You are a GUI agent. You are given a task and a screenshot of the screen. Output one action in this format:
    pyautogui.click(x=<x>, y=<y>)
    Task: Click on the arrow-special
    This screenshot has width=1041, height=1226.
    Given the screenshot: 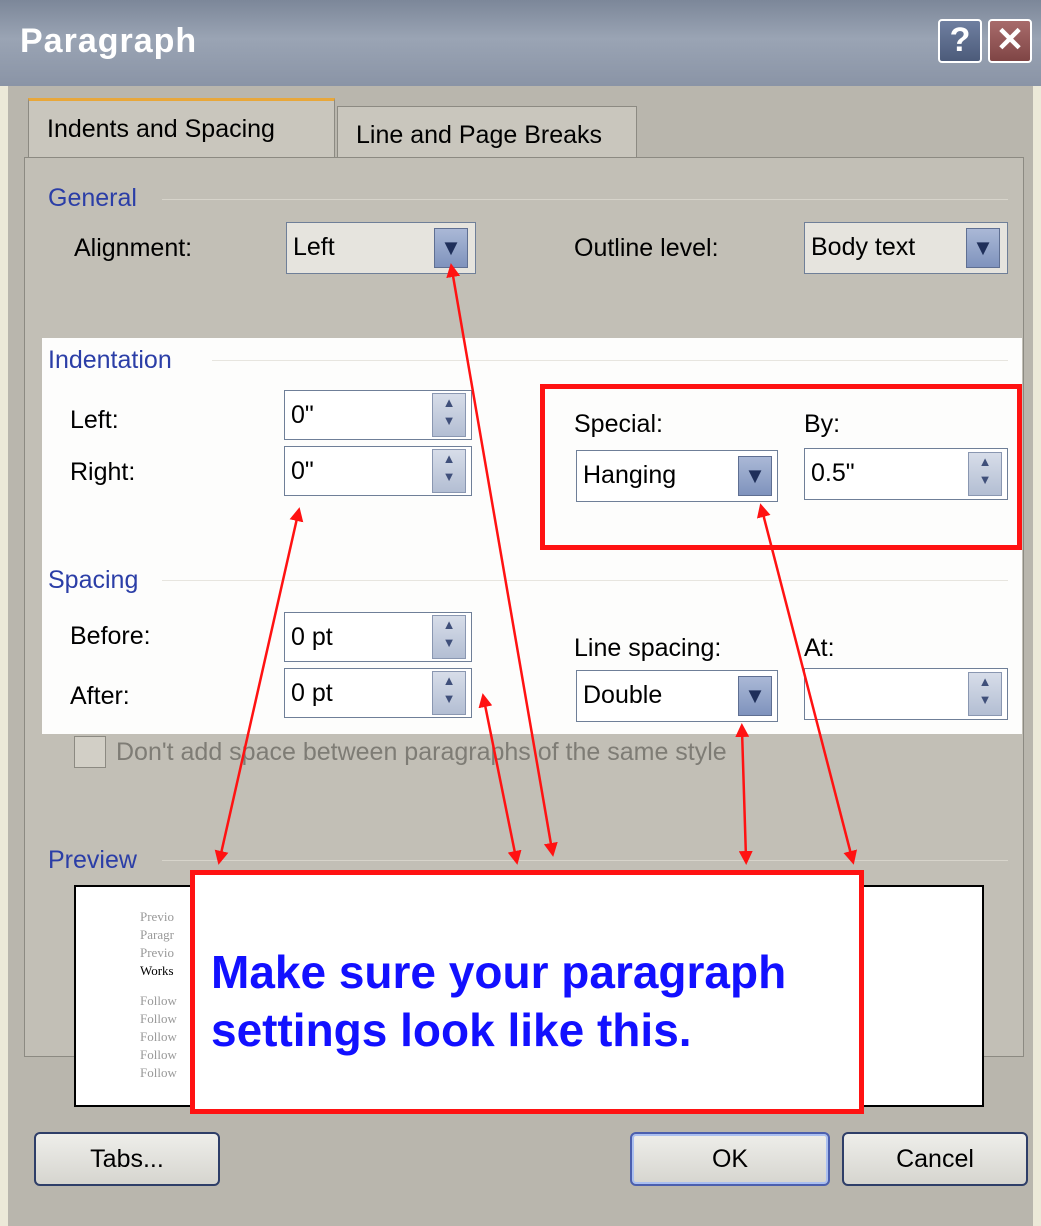 What is the action you would take?
    pyautogui.click(x=807, y=684)
    